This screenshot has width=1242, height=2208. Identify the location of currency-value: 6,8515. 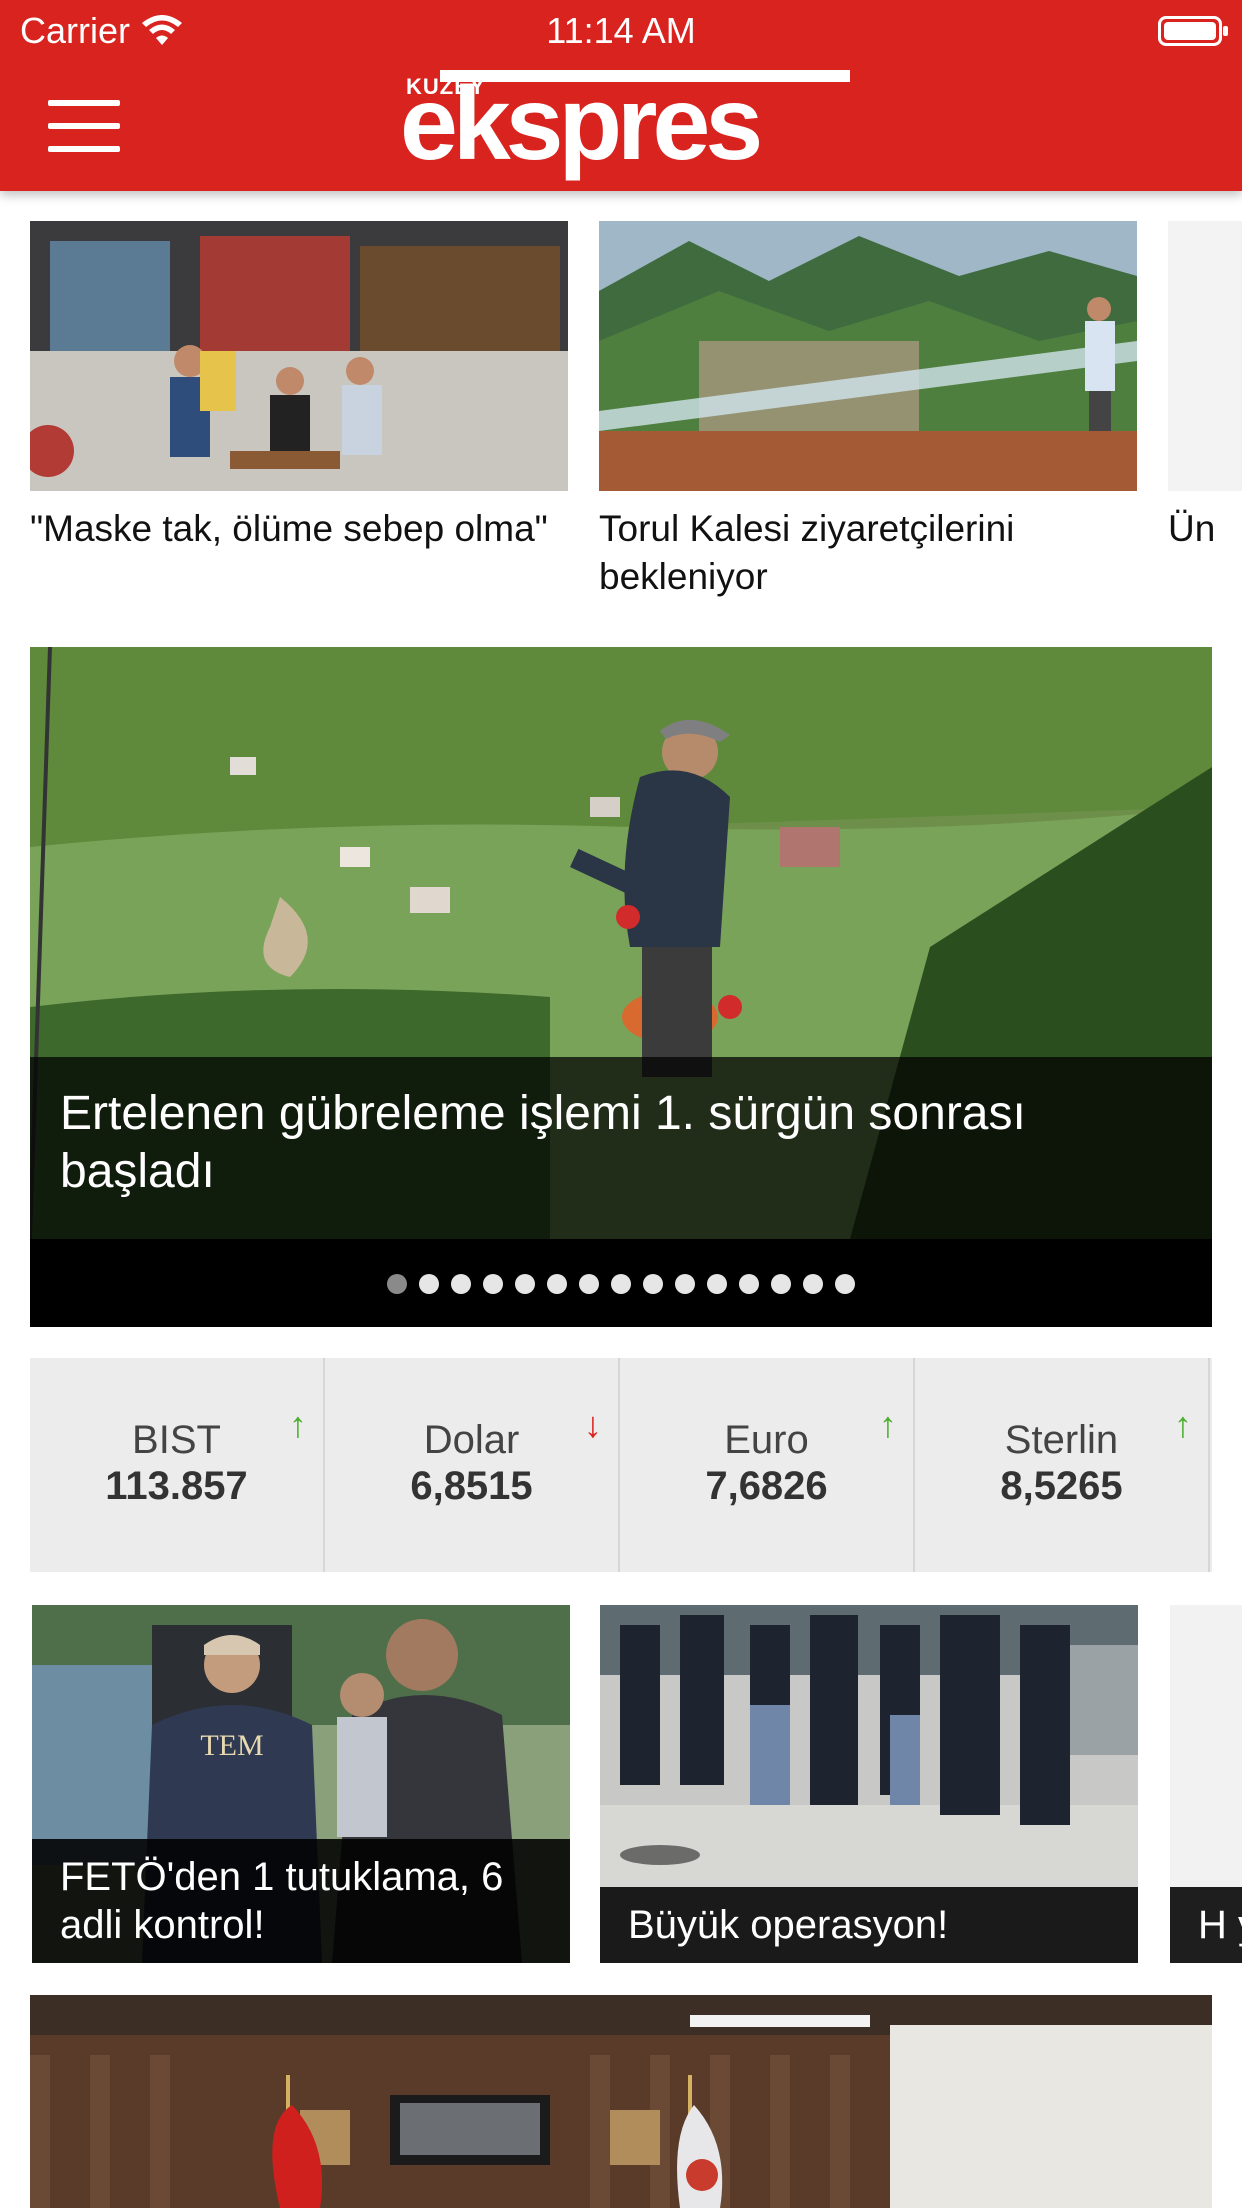
(471, 1486).